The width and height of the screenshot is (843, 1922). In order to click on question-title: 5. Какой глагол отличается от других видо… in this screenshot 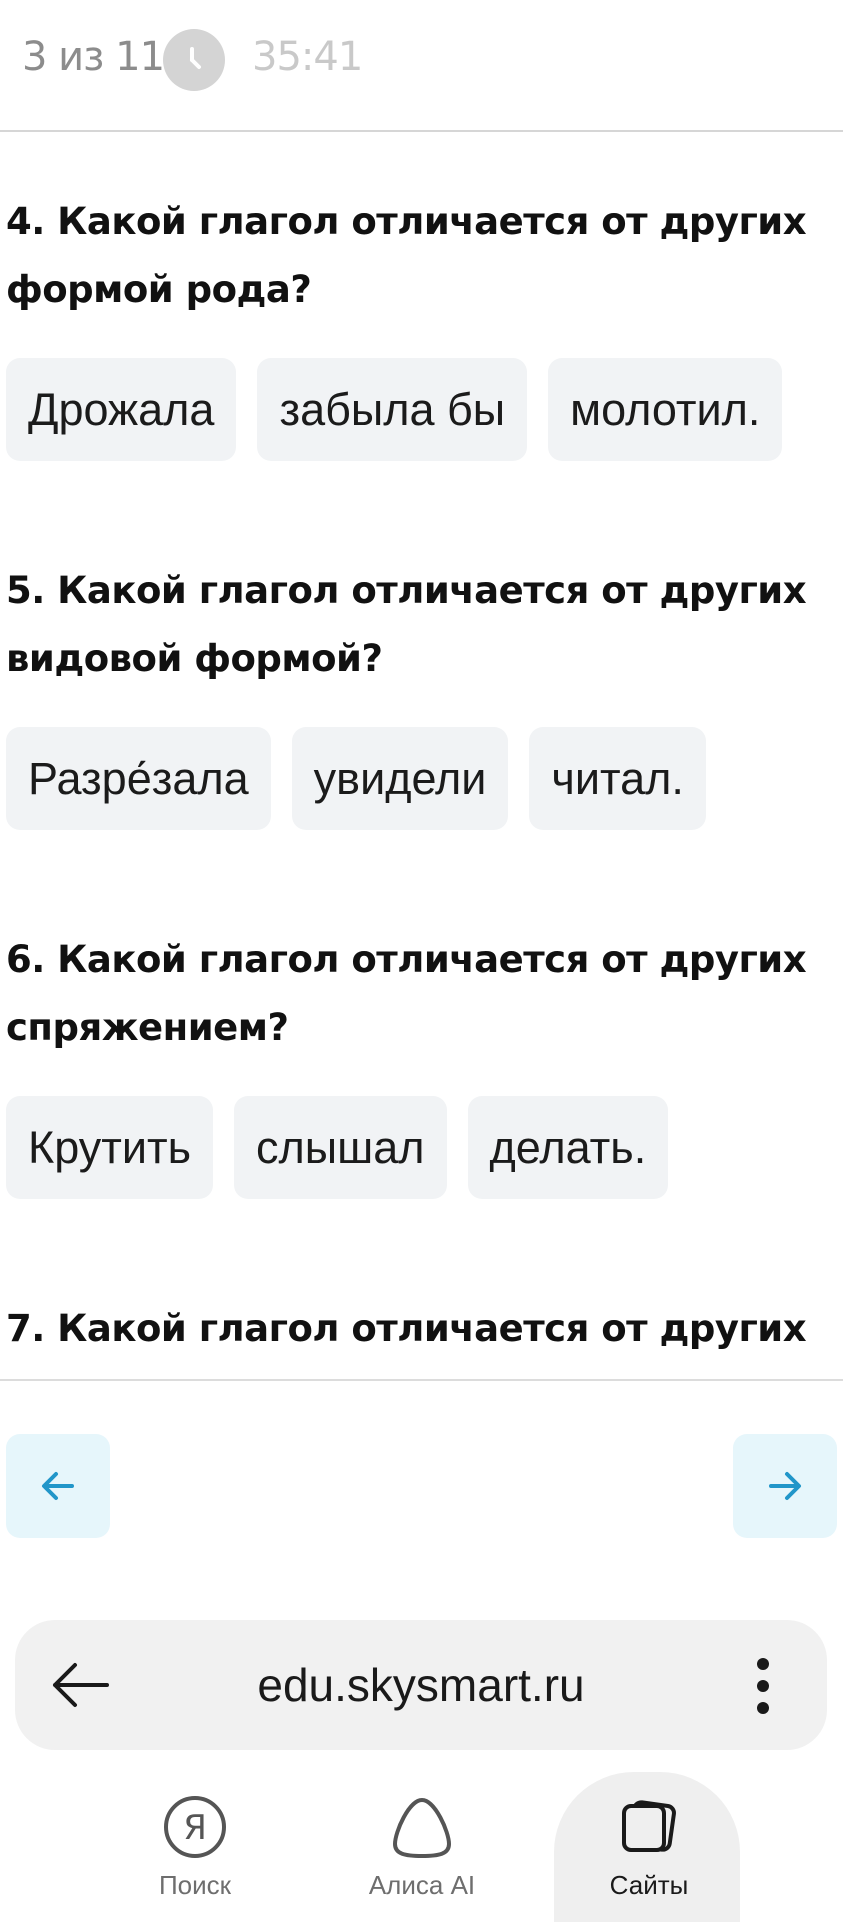, I will do `click(406, 624)`.